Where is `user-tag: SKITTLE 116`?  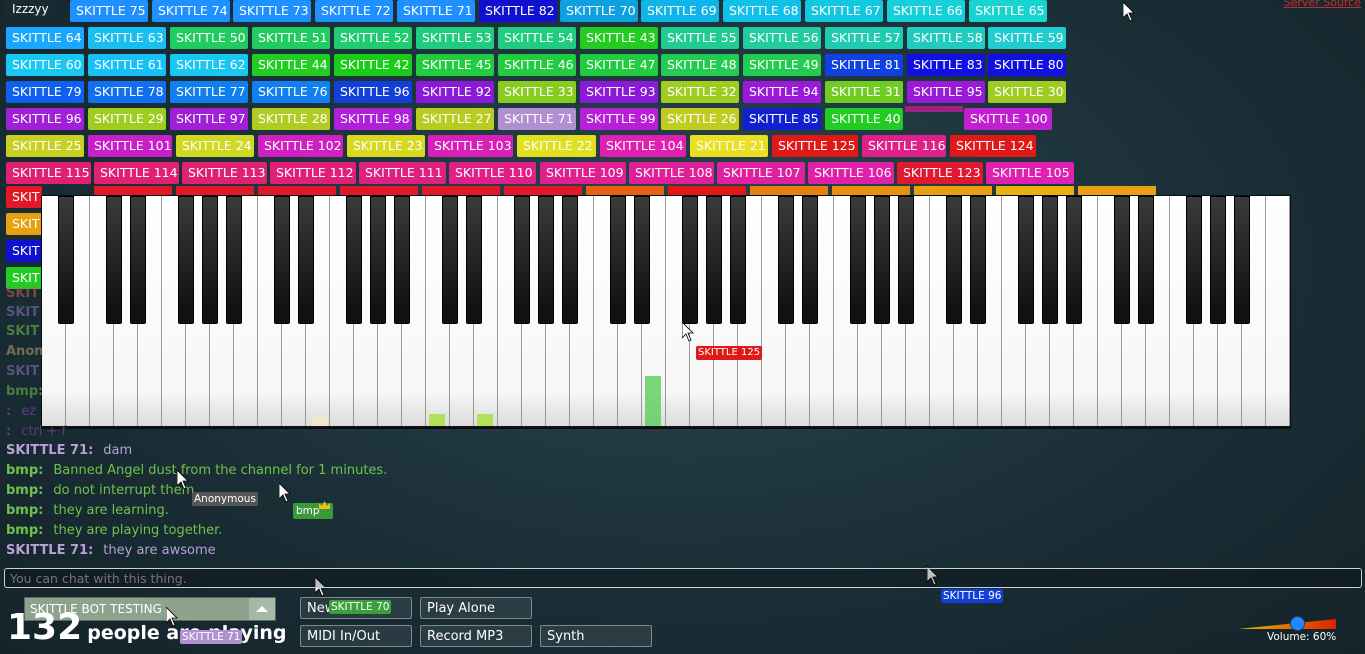
user-tag: SKITTLE 116 is located at coordinates (904, 146).